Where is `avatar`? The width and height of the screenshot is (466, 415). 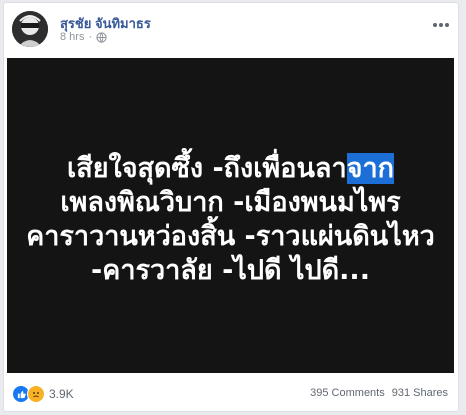 avatar is located at coordinates (30, 29).